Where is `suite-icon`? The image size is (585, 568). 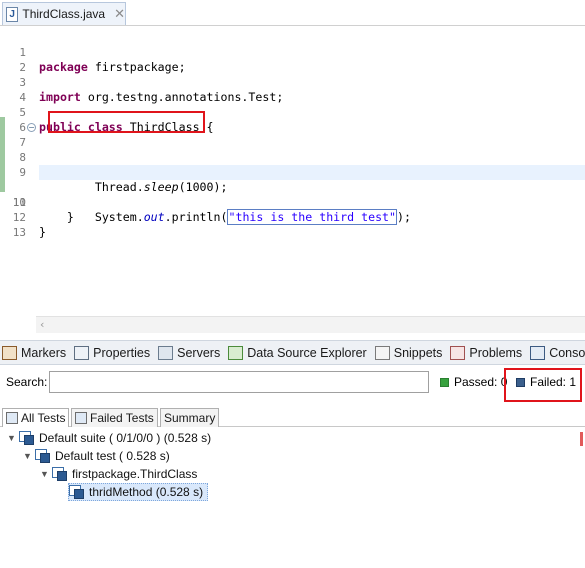
suite-icon is located at coordinates (27, 438).